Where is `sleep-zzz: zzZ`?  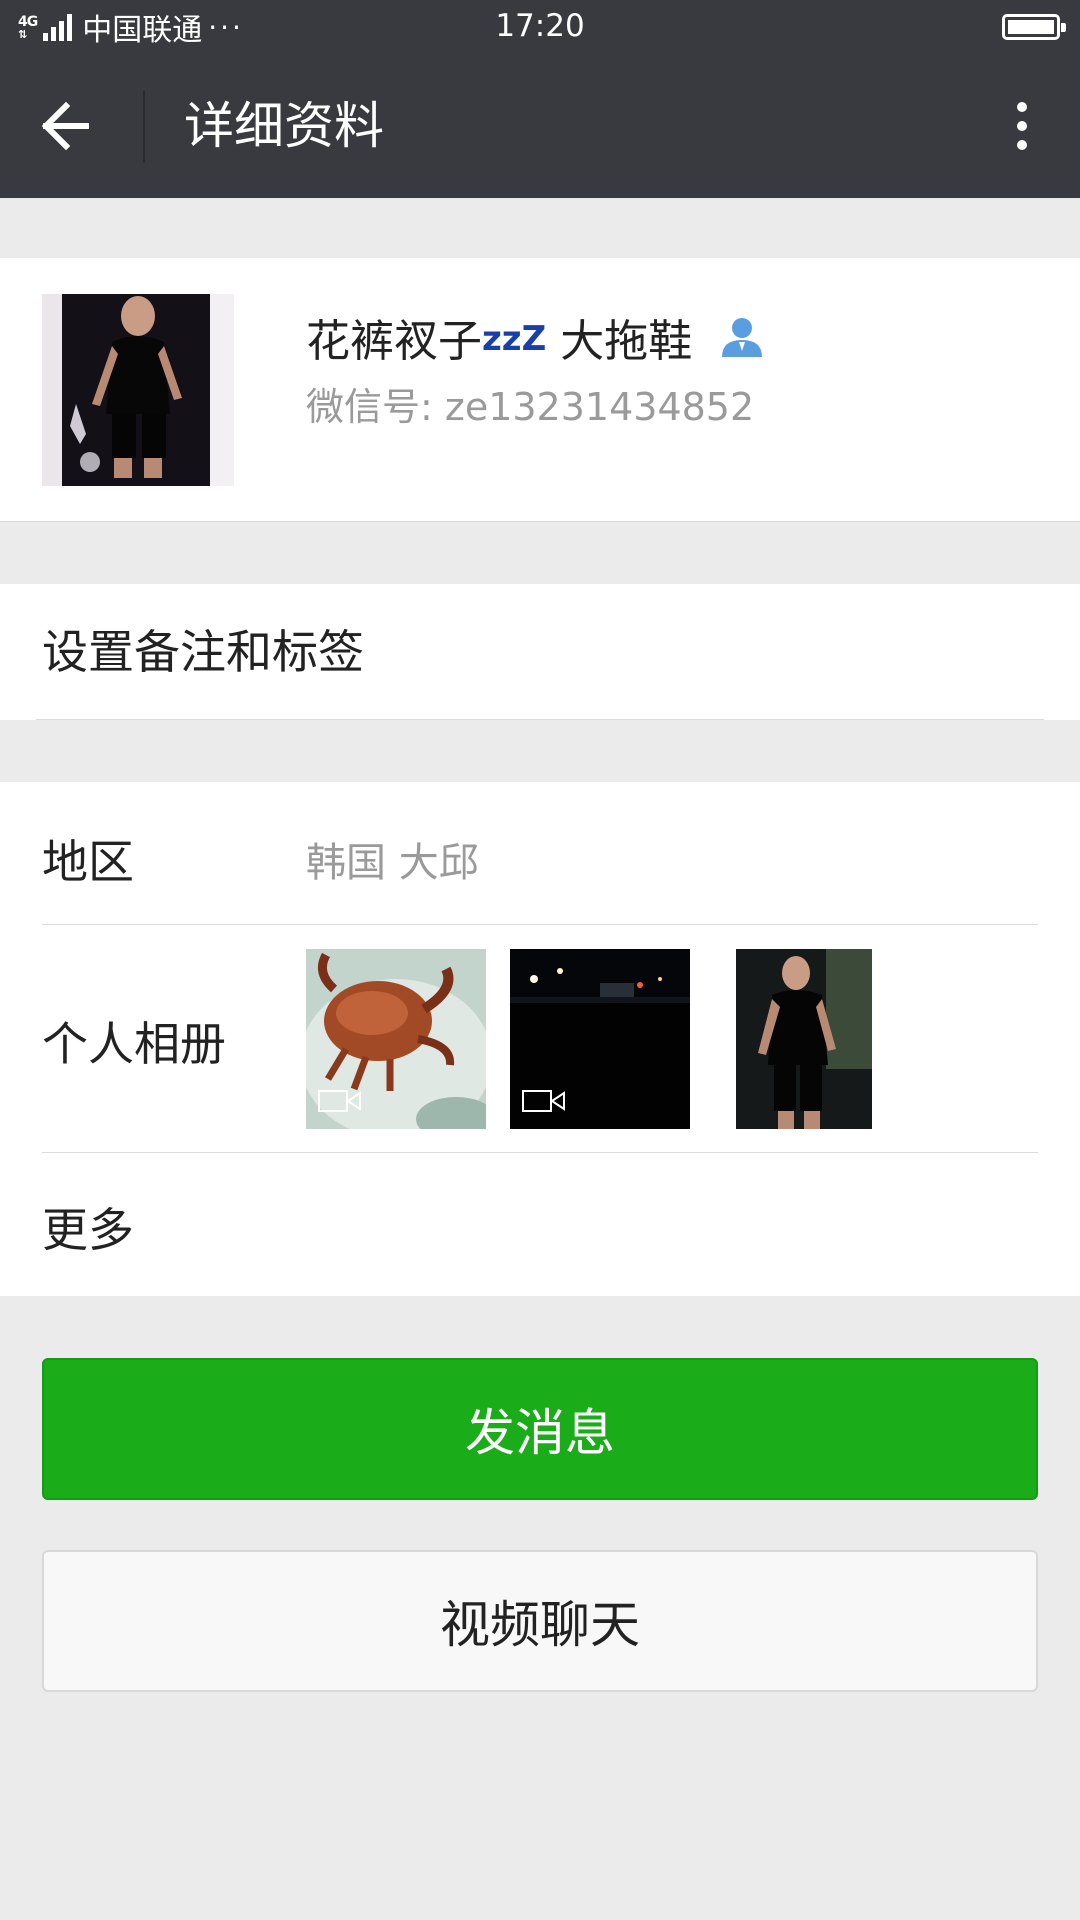
sleep-zzz: zzZ is located at coordinates (514, 339).